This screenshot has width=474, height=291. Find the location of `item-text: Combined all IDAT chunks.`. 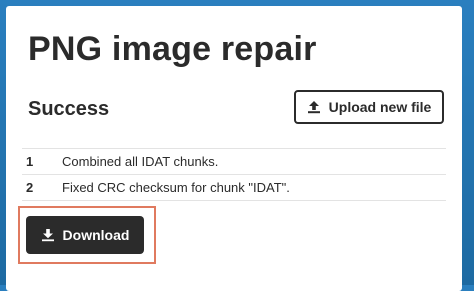

item-text: Combined all IDAT chunks. is located at coordinates (140, 161).